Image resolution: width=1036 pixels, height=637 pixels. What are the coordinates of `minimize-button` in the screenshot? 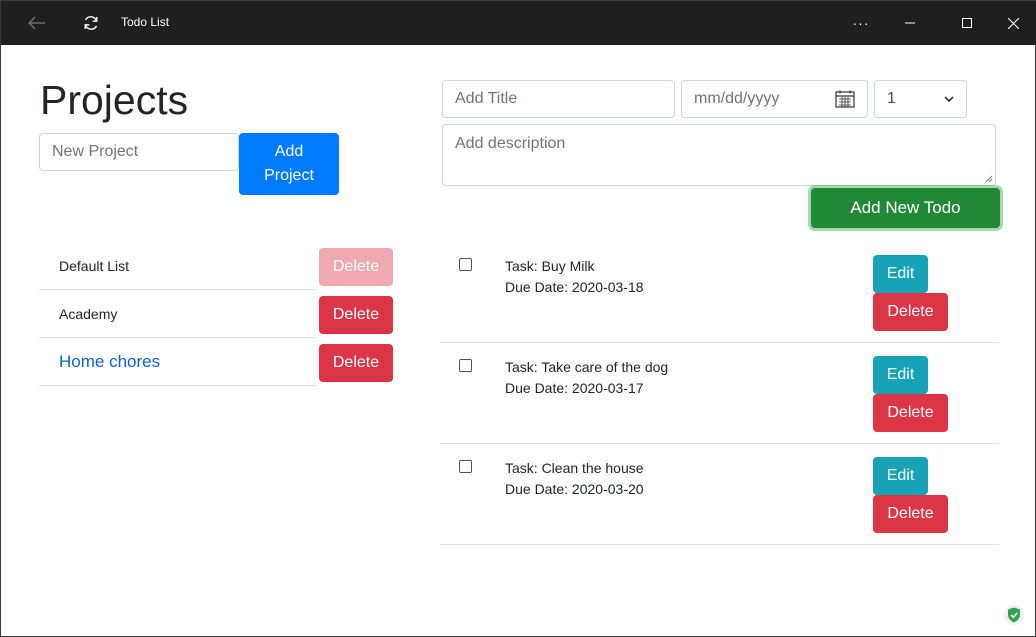 It's located at (910, 23).